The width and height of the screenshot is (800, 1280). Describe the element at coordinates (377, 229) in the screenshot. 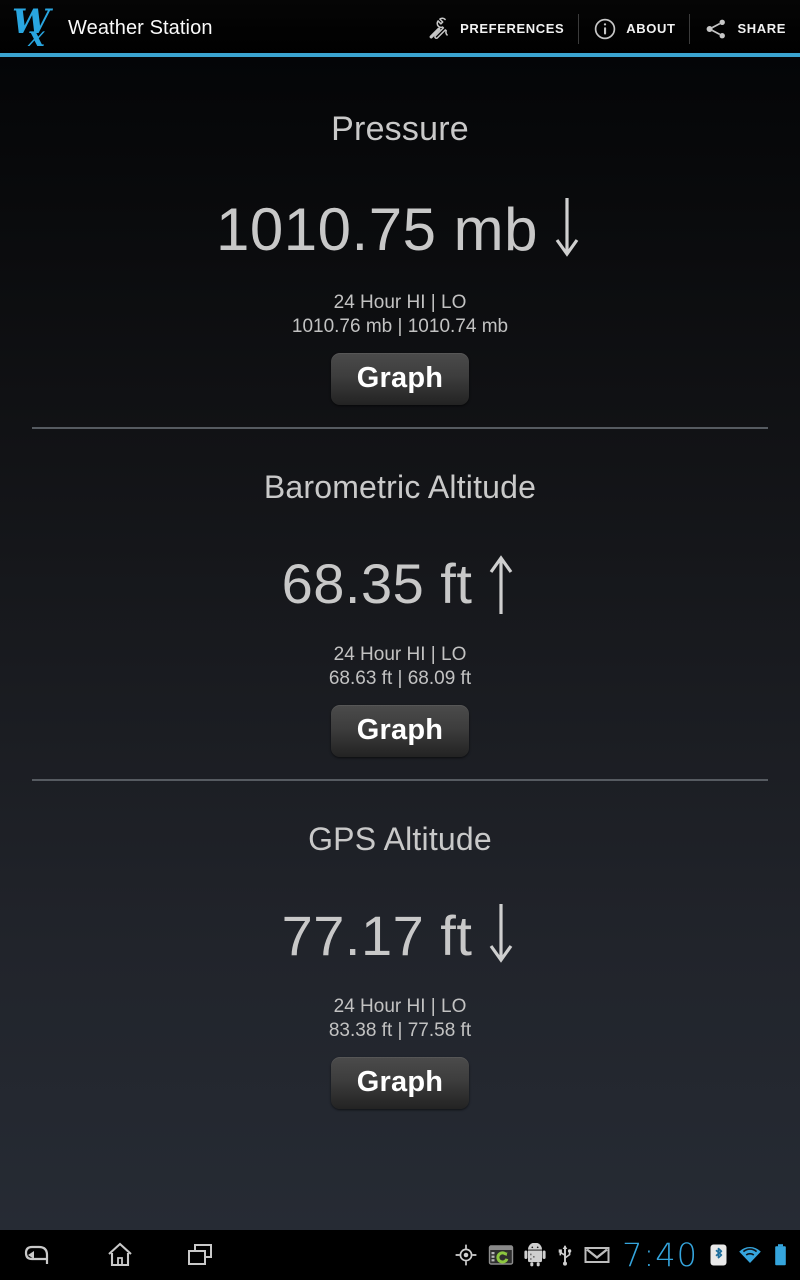

I see `card-value-text: 1010.75 mb` at that location.